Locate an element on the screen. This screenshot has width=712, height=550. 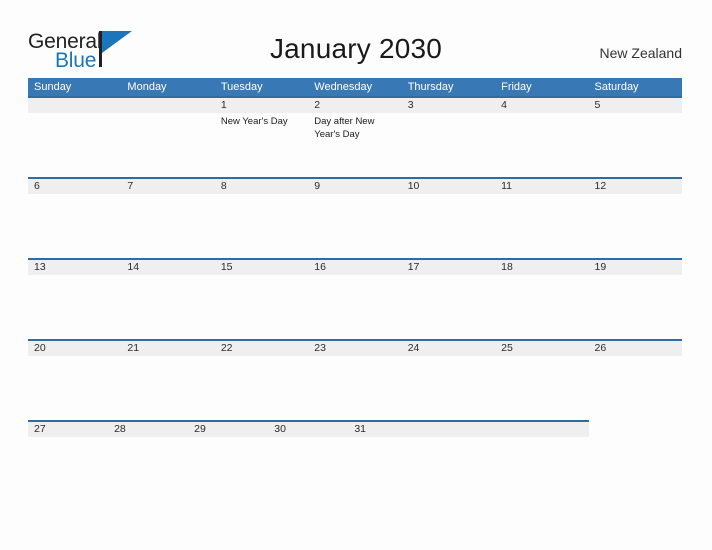
day-number-20: 20 is located at coordinates (74, 348).